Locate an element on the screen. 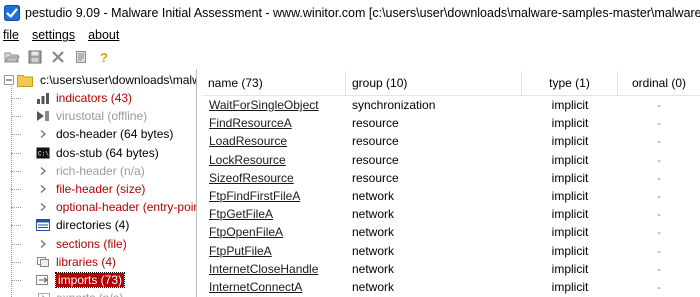 This screenshot has width=700, height=297. tree-item: C:\ dos-stub (64 bytes) is located at coordinates (97, 153).